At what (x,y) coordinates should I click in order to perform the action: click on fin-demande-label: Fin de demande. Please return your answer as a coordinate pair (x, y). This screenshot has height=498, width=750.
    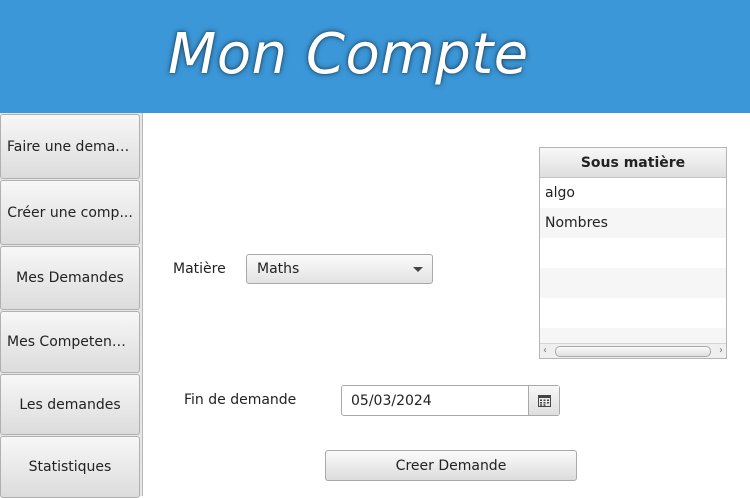
    Looking at the image, I should click on (240, 400).